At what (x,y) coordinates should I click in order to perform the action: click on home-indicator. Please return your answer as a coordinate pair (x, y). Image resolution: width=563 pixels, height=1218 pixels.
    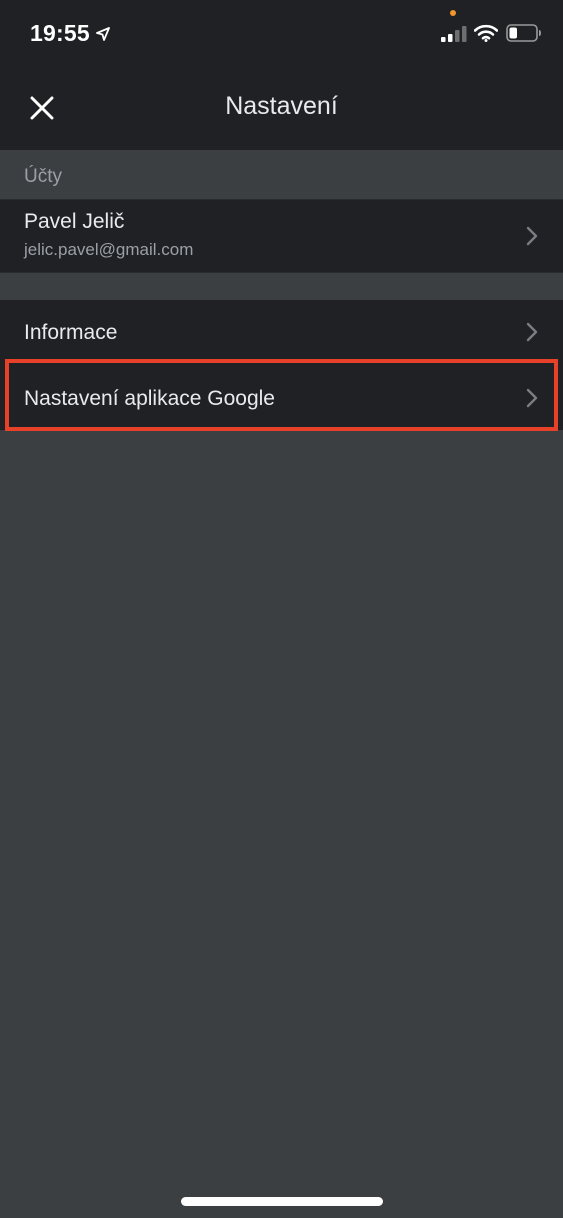
    Looking at the image, I should click on (282, 1201).